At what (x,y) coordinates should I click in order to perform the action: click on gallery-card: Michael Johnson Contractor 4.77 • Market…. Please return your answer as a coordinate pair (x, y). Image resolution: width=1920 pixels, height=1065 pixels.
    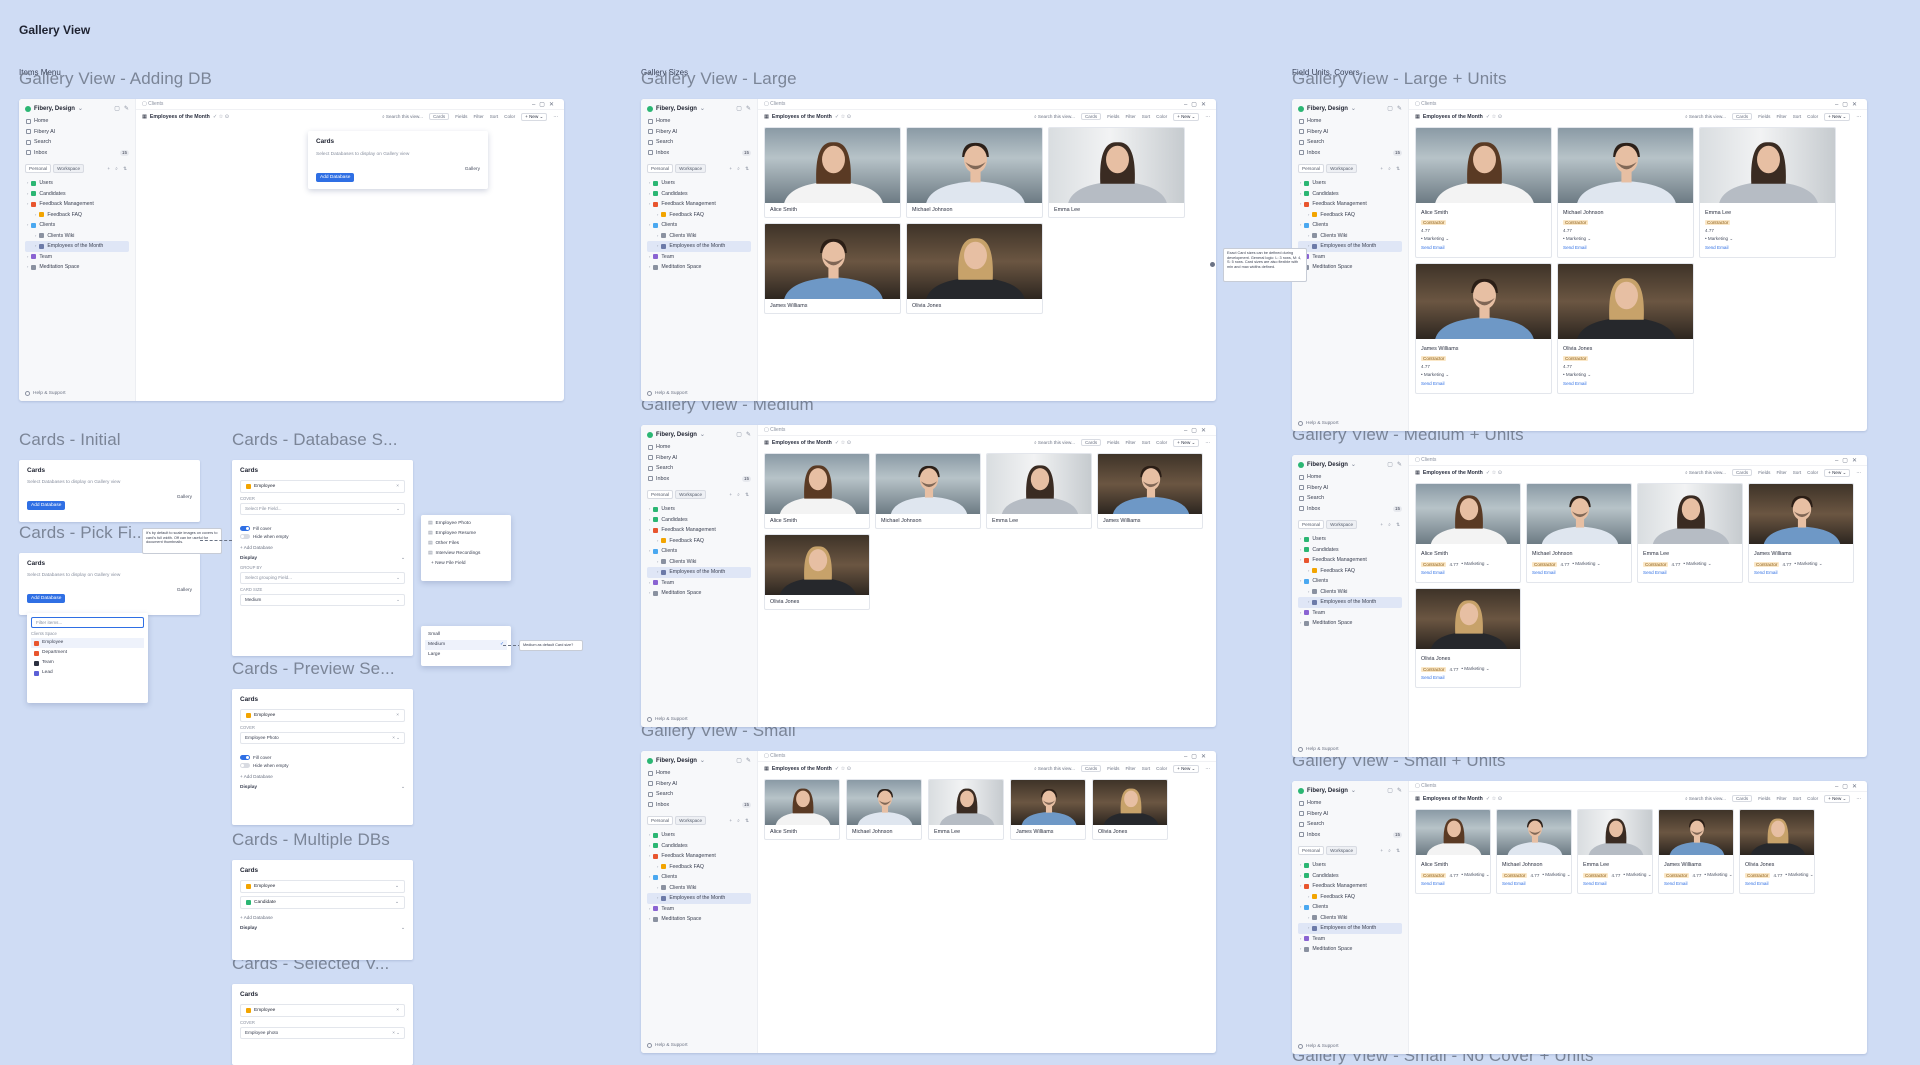
    Looking at the image, I should click on (1625, 192).